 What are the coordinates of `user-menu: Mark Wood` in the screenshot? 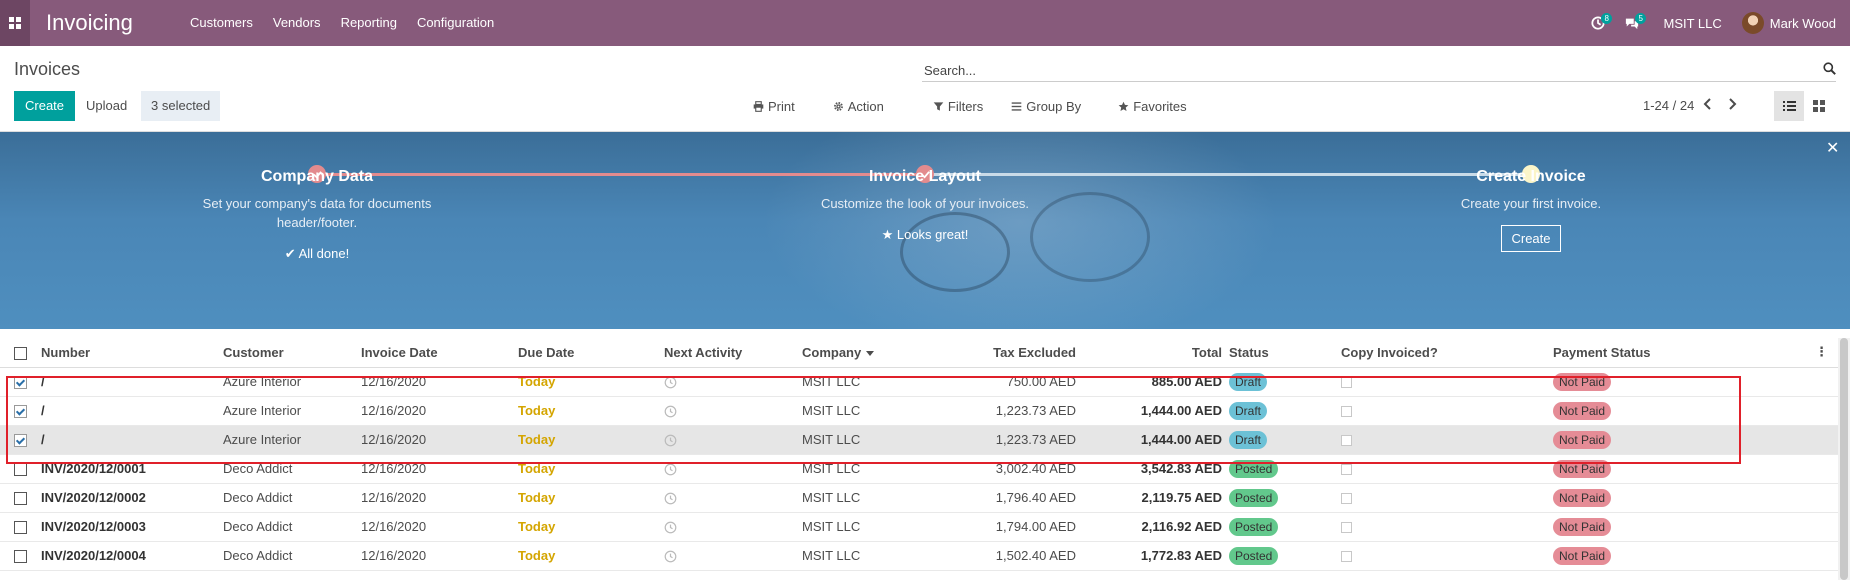 It's located at (1795, 23).